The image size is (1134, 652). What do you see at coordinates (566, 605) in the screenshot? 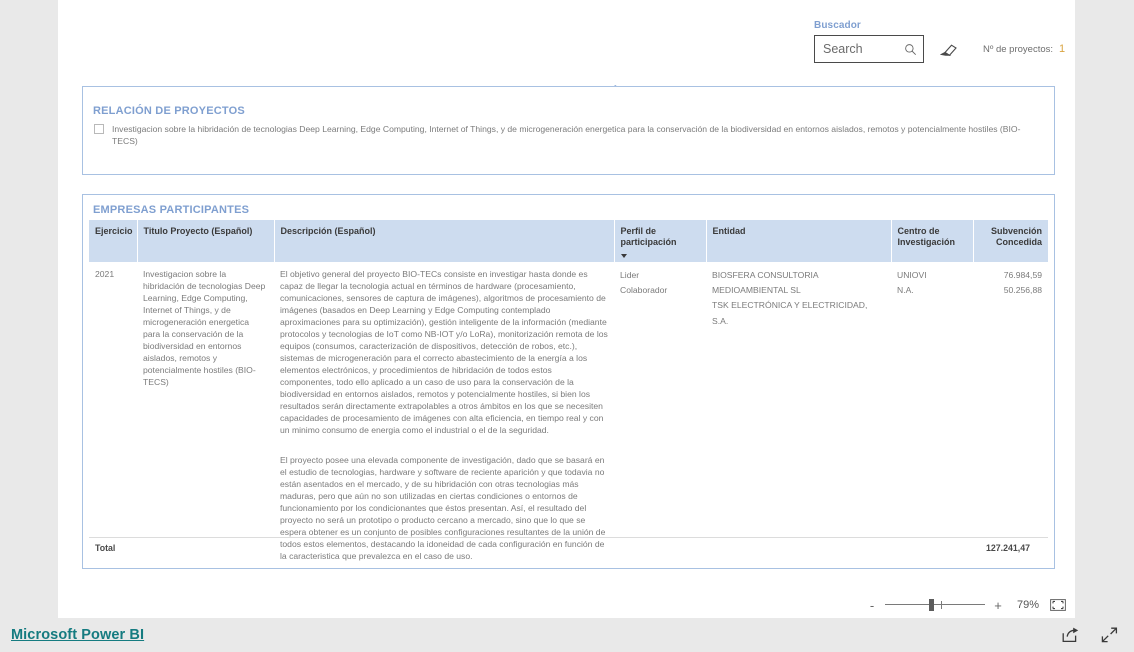
I see `zoom-toolbar: - + 79%` at bounding box center [566, 605].